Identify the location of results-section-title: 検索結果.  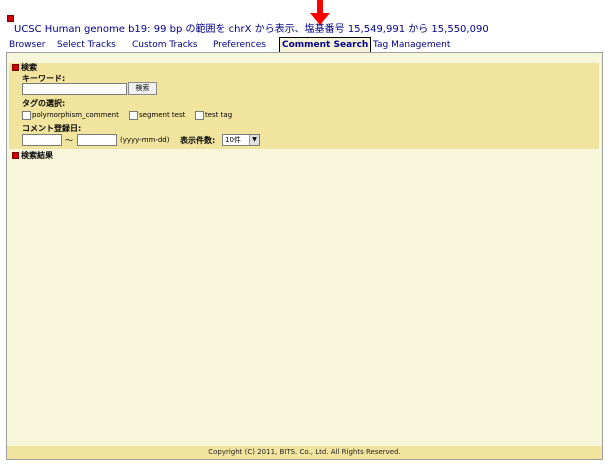
(37, 155).